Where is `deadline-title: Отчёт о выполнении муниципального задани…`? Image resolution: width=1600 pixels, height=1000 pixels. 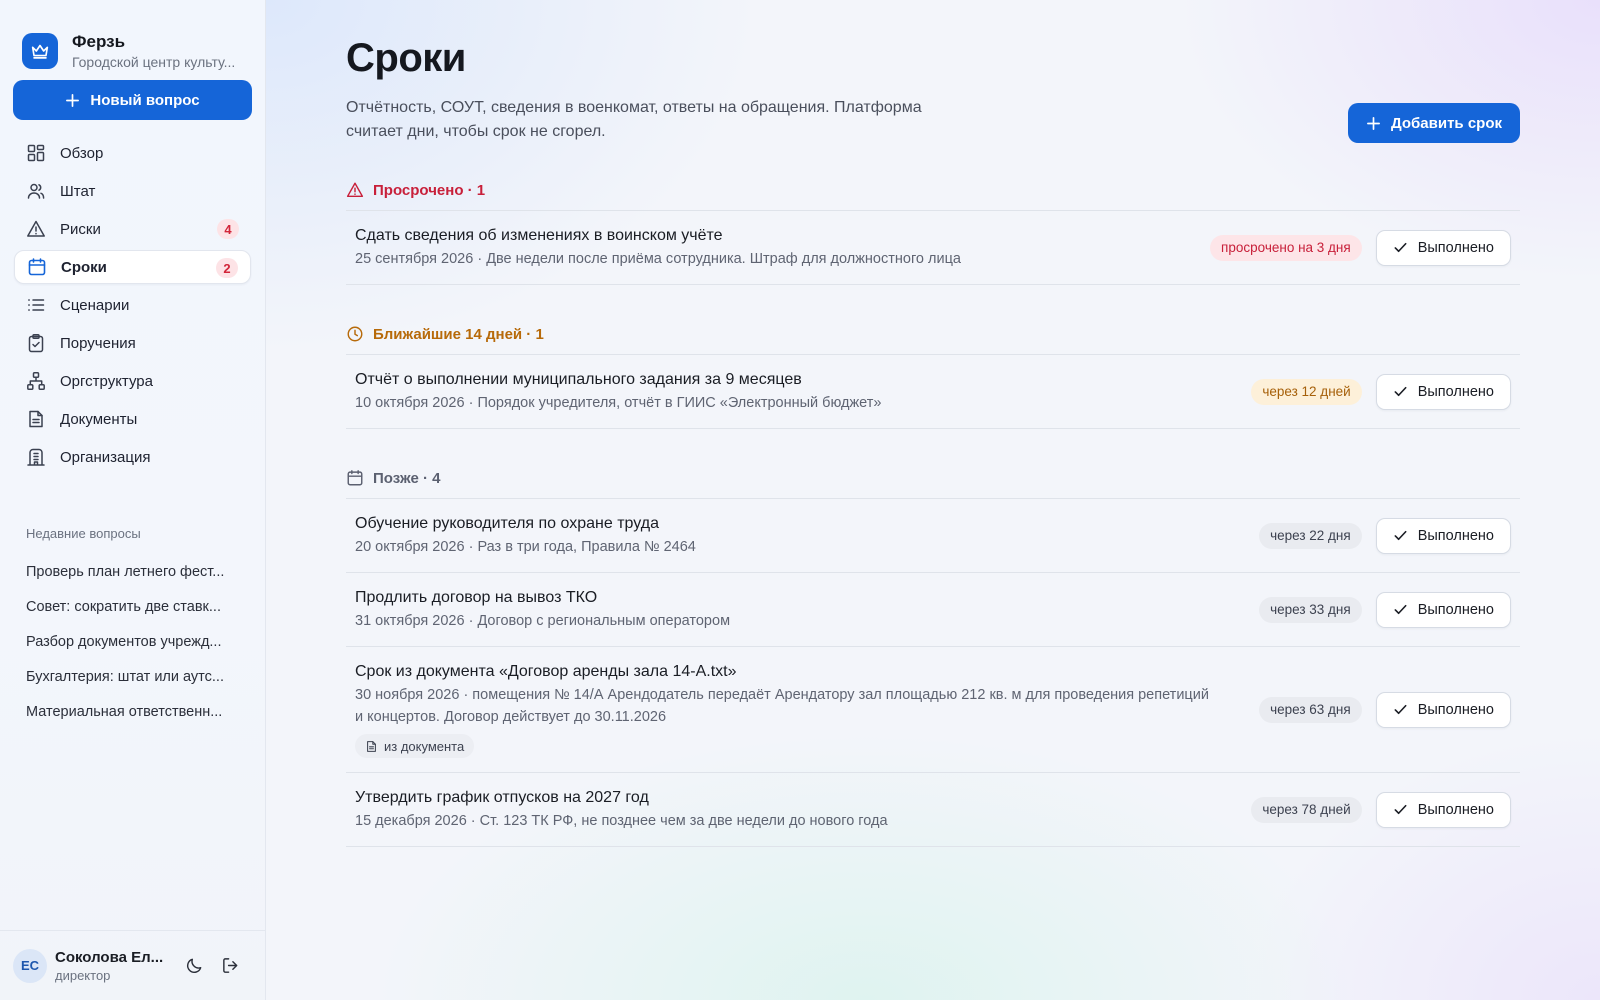 deadline-title: Отчёт о выполнении муниципального задани… is located at coordinates (578, 379).